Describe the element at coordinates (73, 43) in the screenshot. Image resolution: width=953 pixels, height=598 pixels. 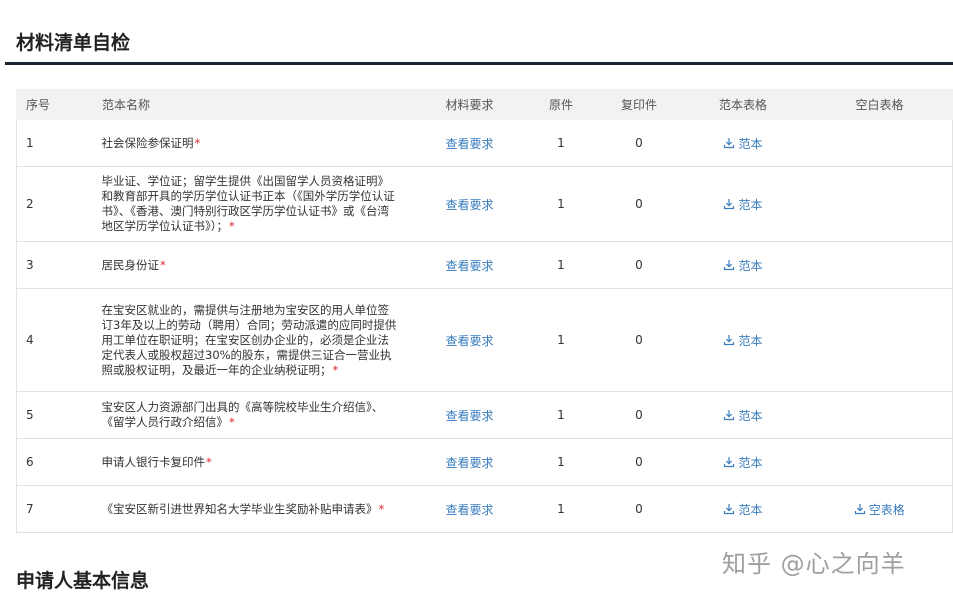
I see `section-title-materials-checklist: 材料清单自检` at that location.